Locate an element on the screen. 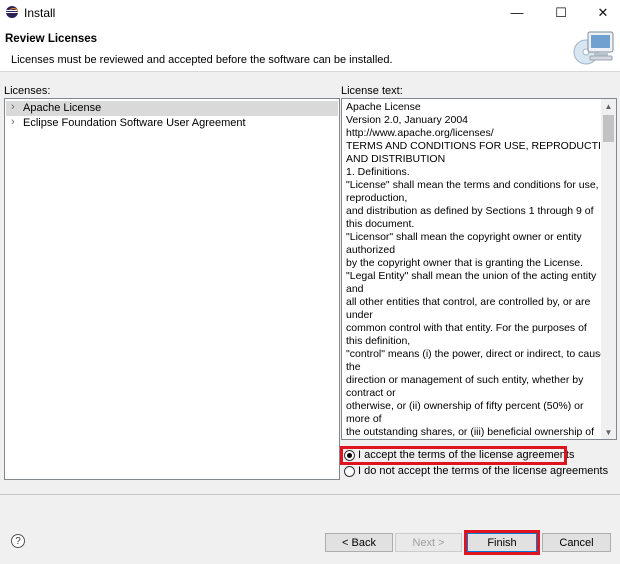 The width and height of the screenshot is (620, 564). licenses-label: Licenses: is located at coordinates (27, 91).